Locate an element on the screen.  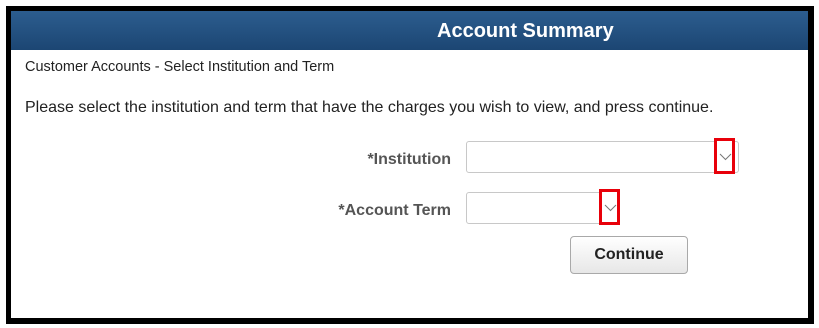
institution-dropdown-arrow is located at coordinates (724, 156).